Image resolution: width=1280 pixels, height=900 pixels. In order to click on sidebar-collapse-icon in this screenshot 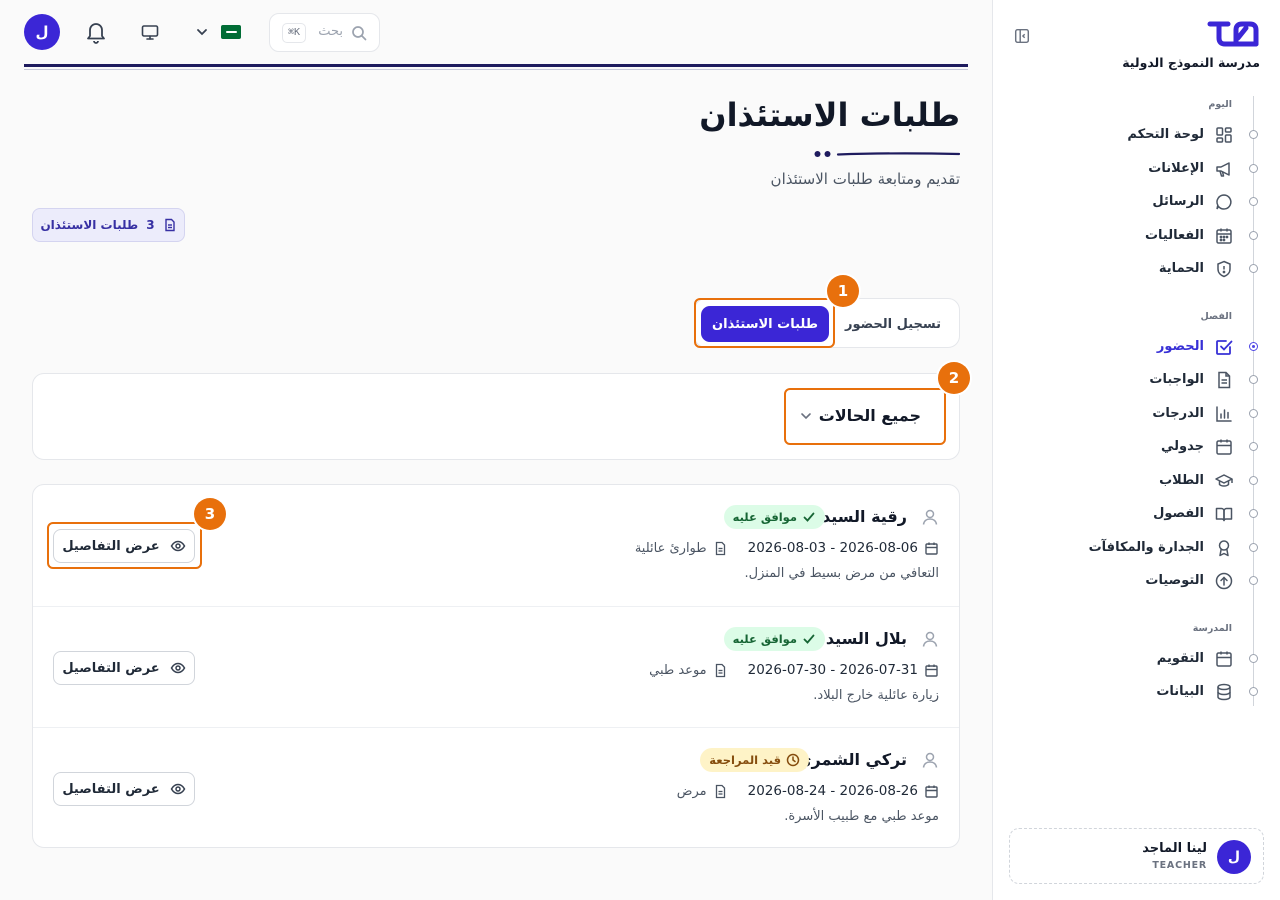, I will do `click(1022, 36)`.